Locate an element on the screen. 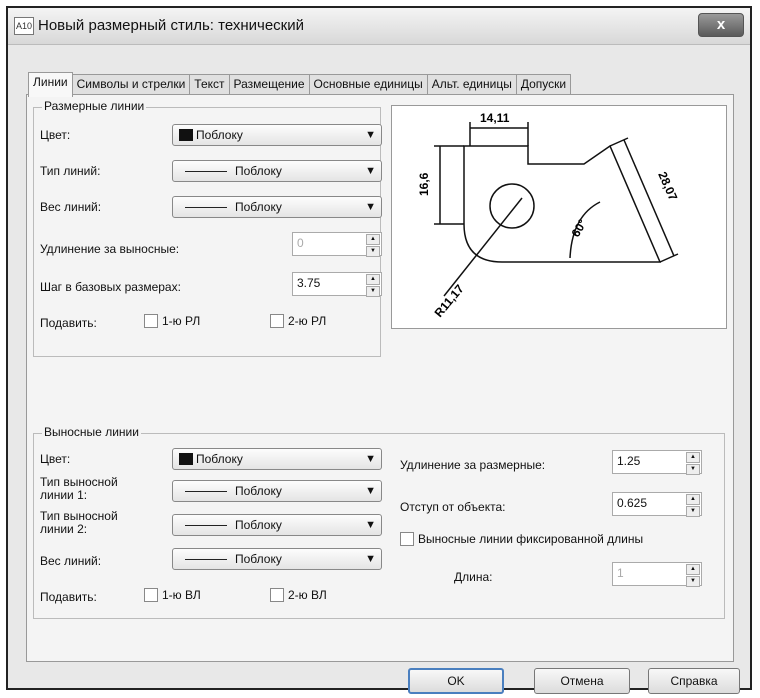 This screenshot has height=698, width=760. tab-tolerances: Допуски is located at coordinates (543, 85).